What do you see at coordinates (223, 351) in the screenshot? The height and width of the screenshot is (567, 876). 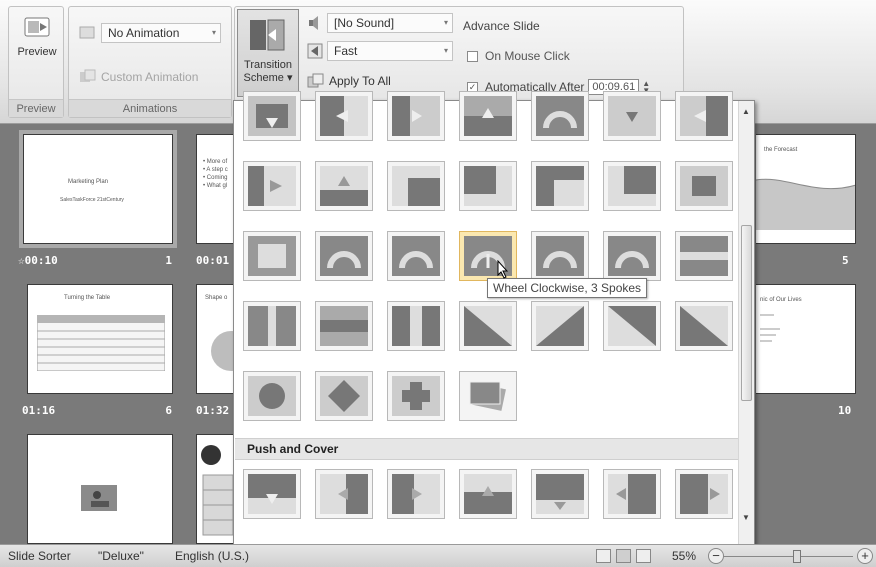 I see `slide-7-shape` at bounding box center [223, 351].